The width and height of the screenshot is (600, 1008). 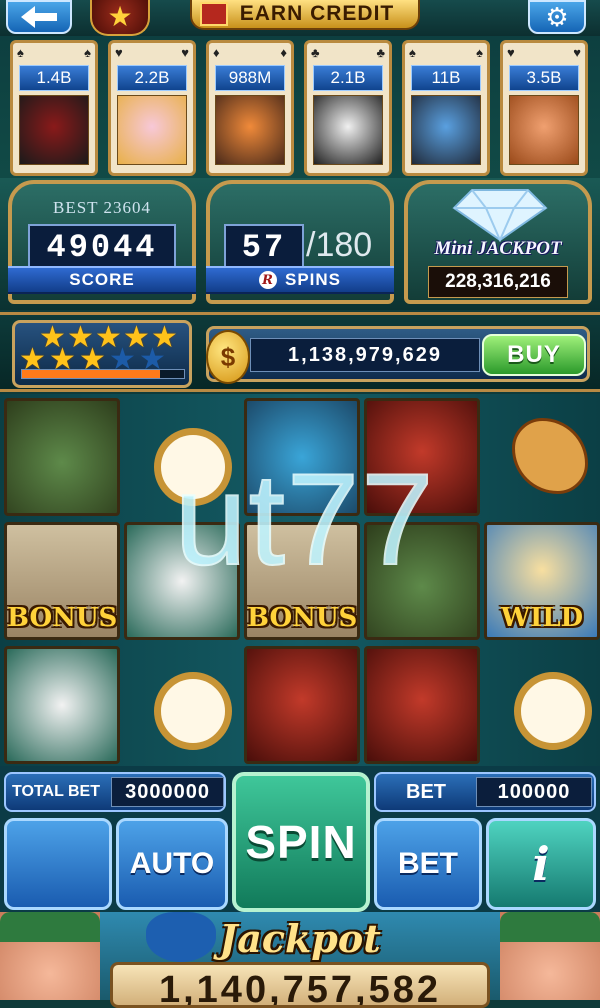 I want to click on spin-button: SPIN, so click(x=301, y=842).